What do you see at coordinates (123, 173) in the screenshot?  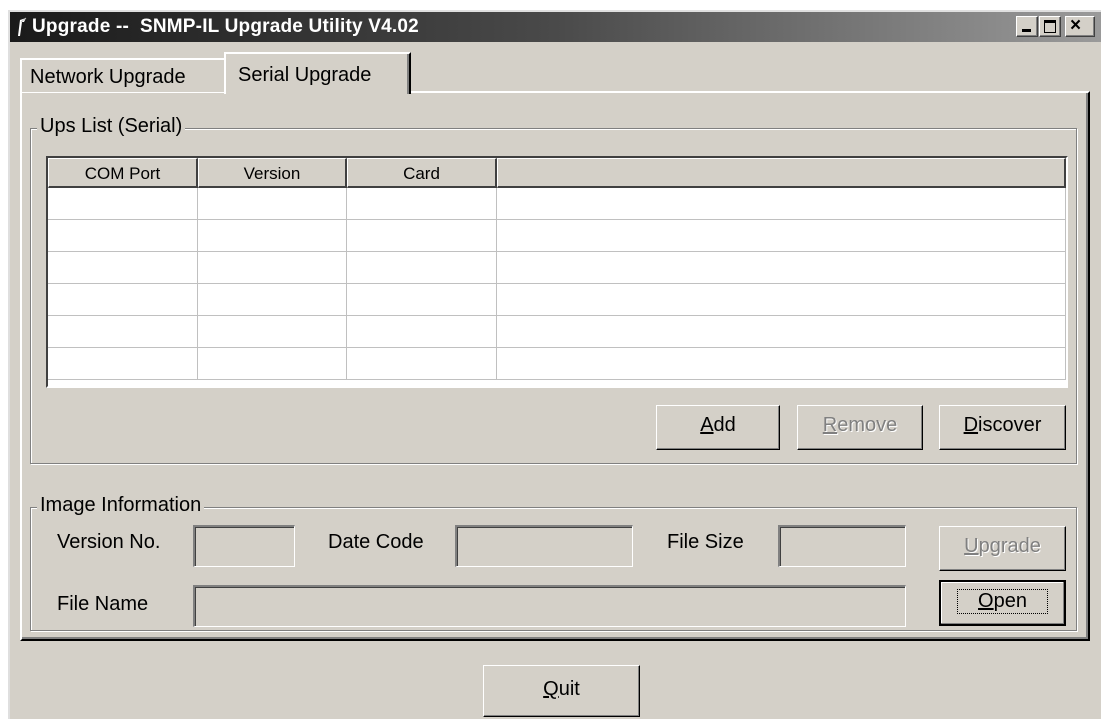 I see `column-header-com-port: COM Port` at bounding box center [123, 173].